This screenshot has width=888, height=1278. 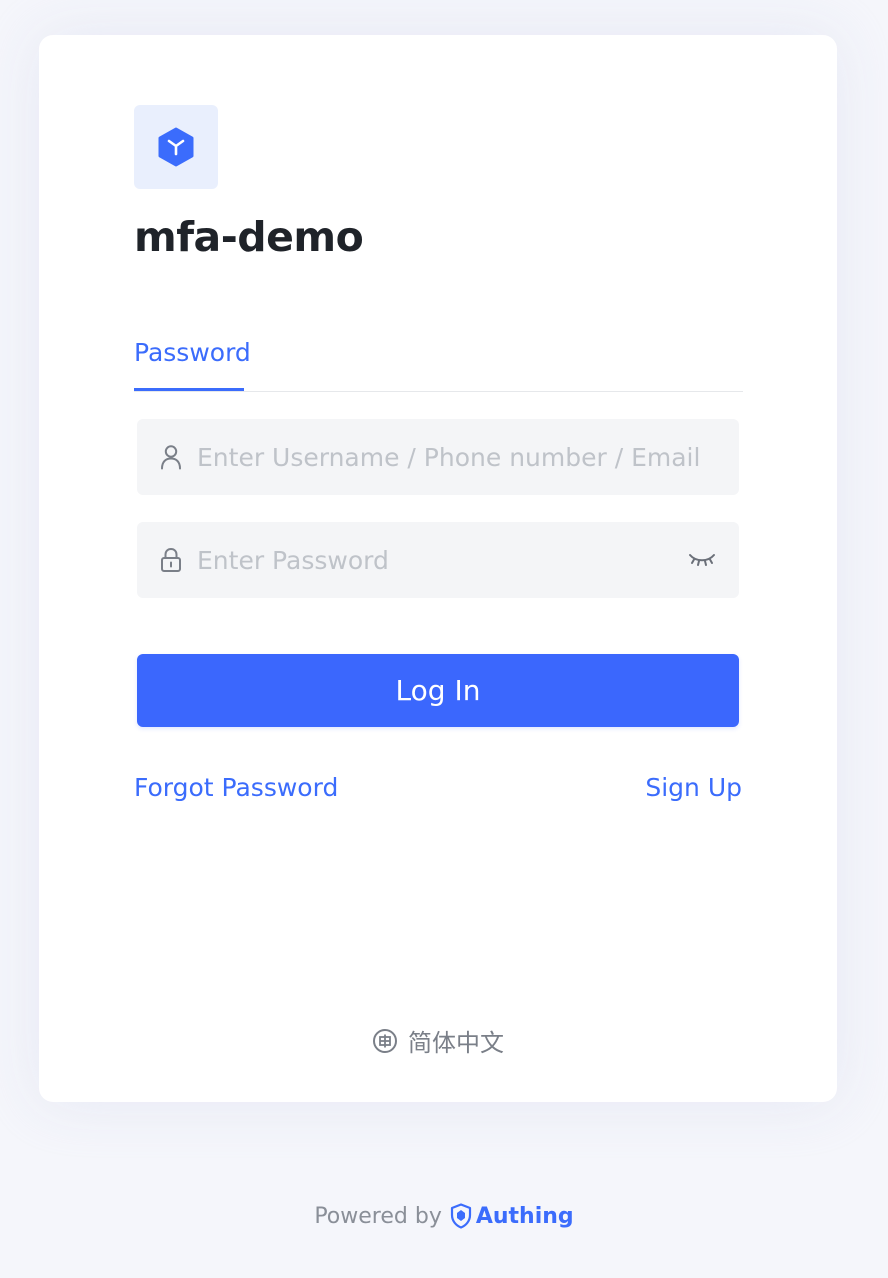 I want to click on powered-by-text: Powered by, so click(x=378, y=1216).